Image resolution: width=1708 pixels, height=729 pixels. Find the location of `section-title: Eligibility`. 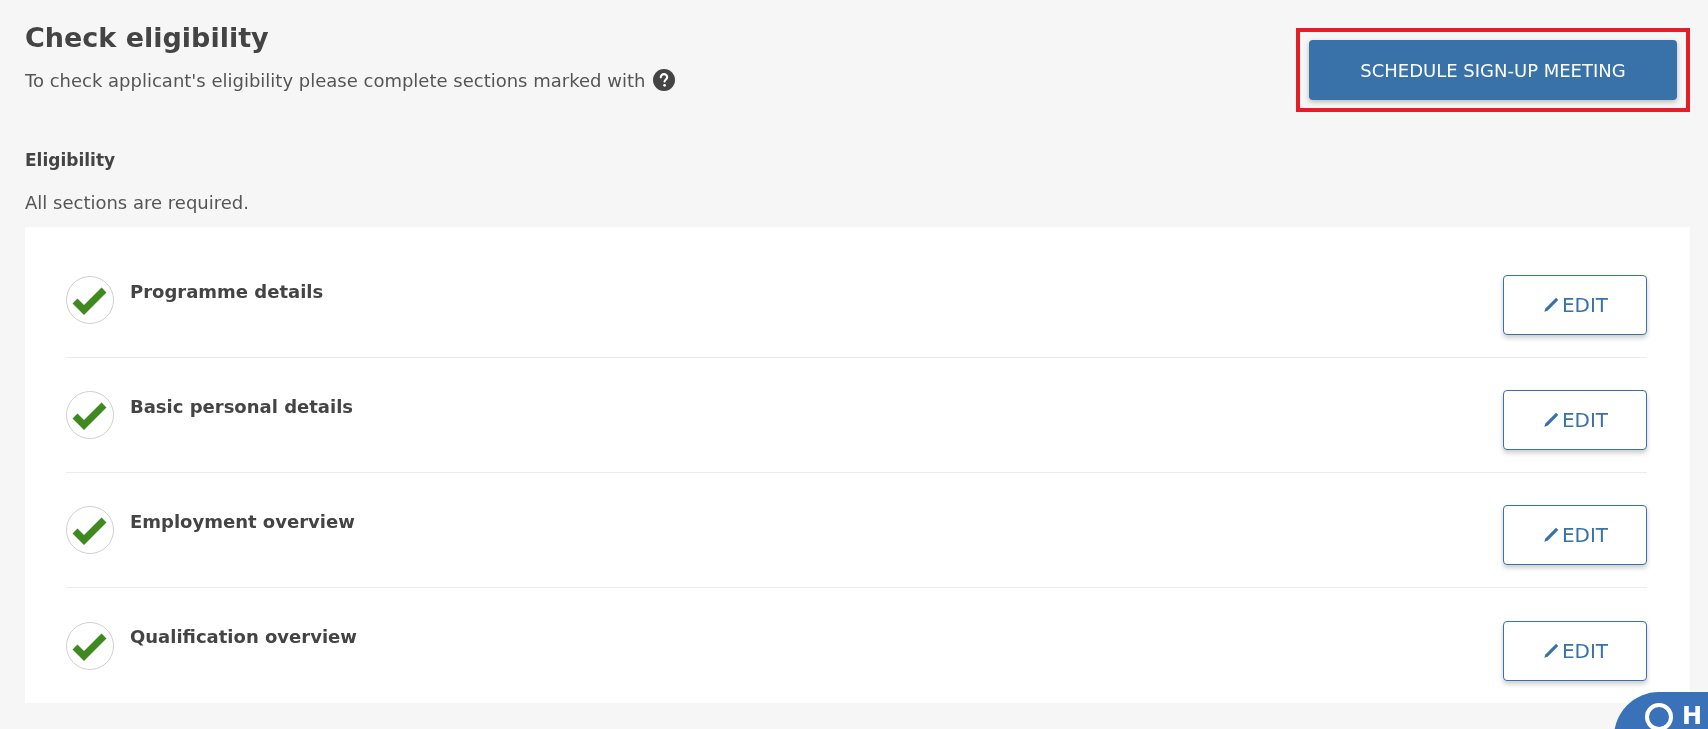

section-title: Eligibility is located at coordinates (71, 160).